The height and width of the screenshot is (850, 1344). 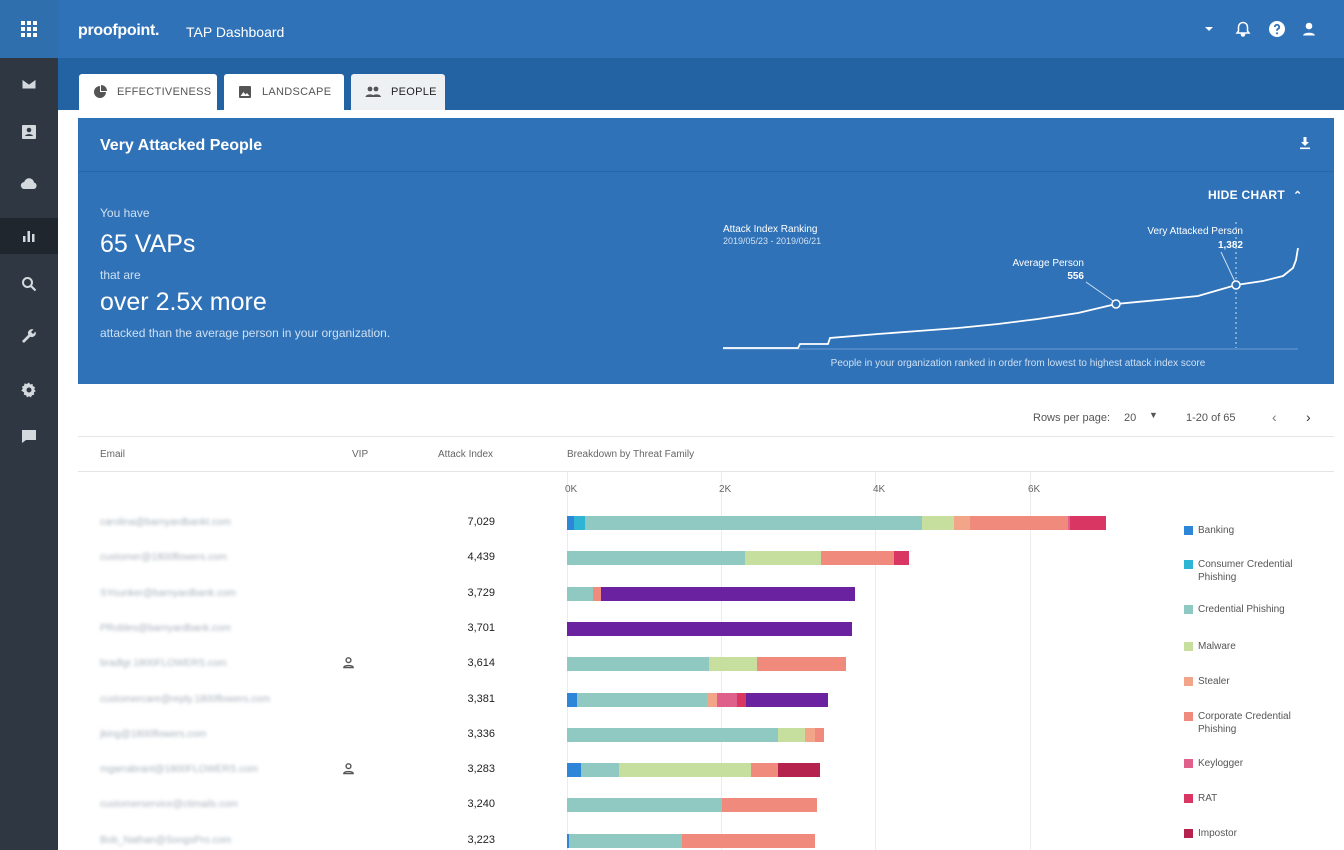 I want to click on column-attack-index: Attack Index, so click(x=465, y=454).